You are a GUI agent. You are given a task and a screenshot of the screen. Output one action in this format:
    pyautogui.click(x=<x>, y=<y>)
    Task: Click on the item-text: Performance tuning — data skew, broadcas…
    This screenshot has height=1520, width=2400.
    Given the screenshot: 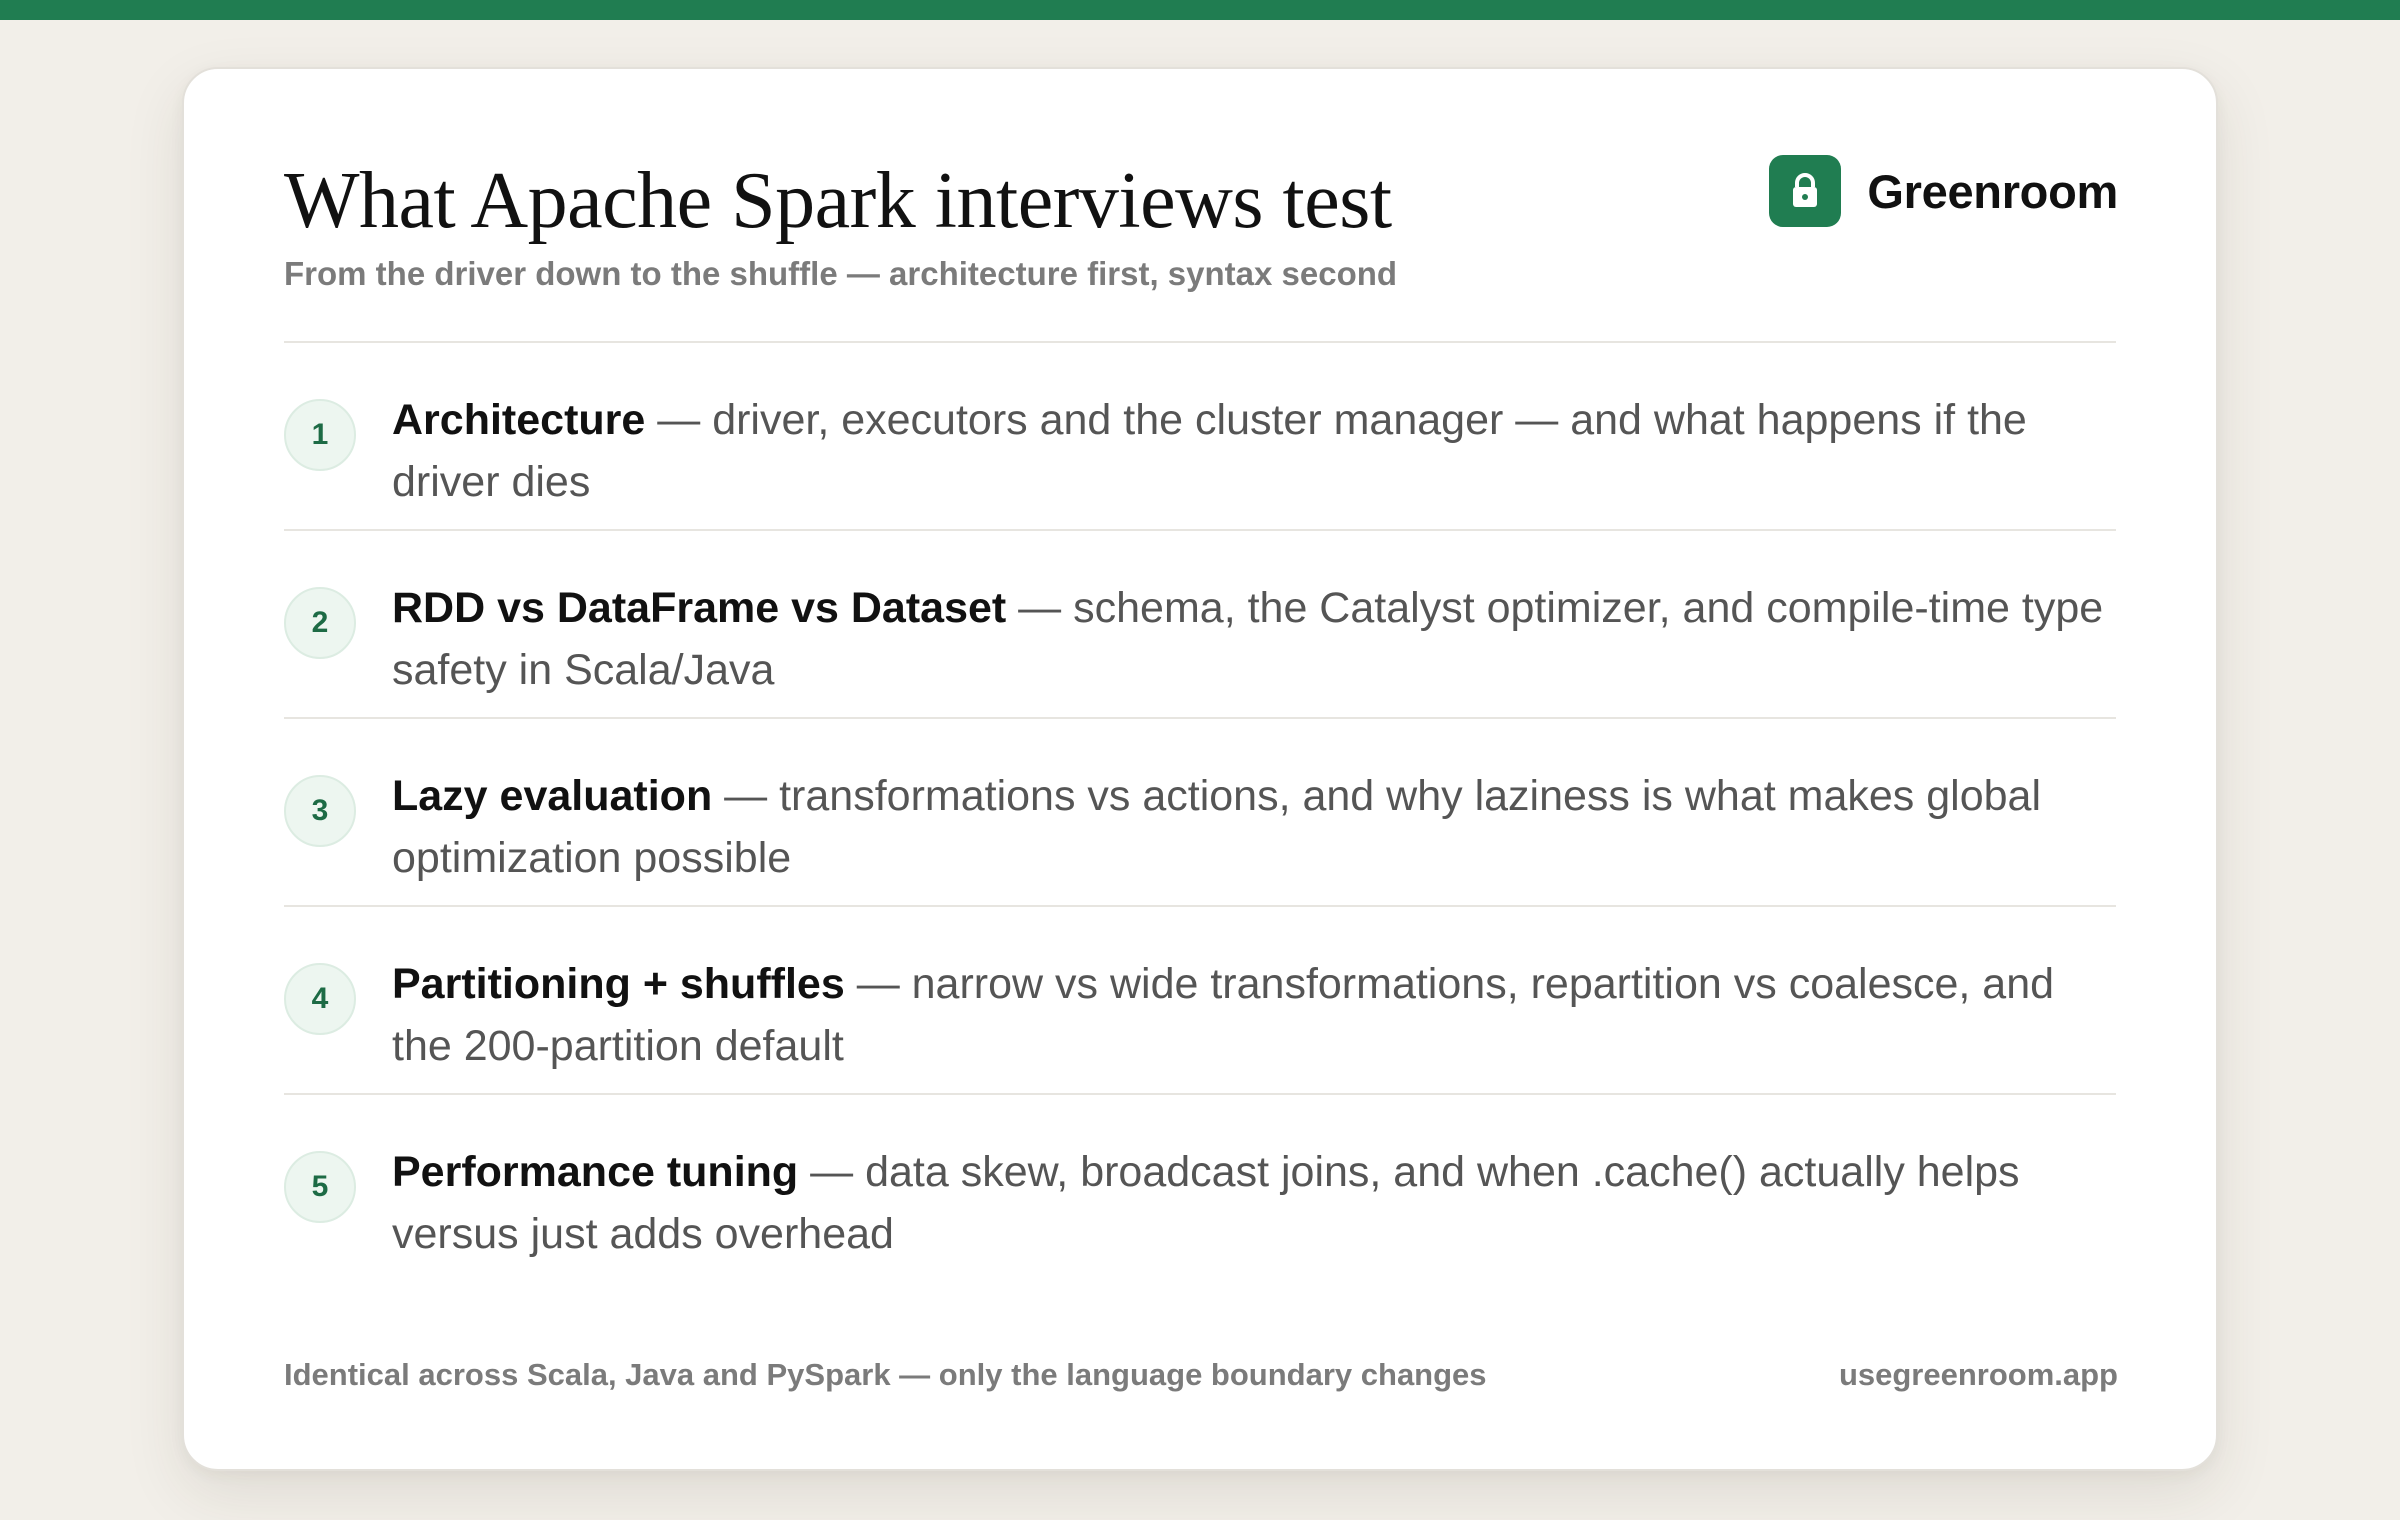 What is the action you would take?
    pyautogui.click(x=1254, y=1203)
    